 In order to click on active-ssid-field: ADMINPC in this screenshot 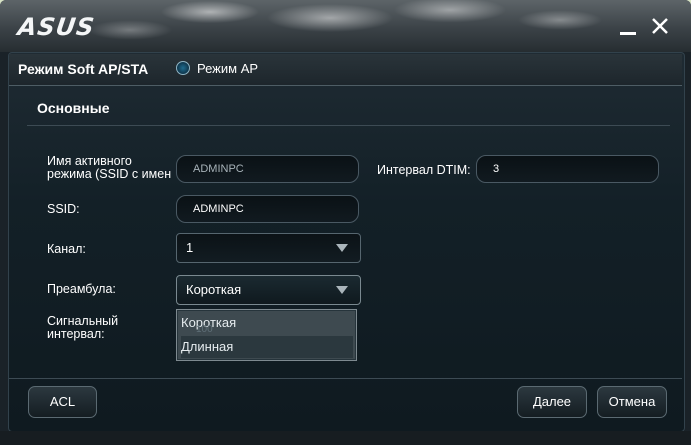, I will do `click(267, 169)`.